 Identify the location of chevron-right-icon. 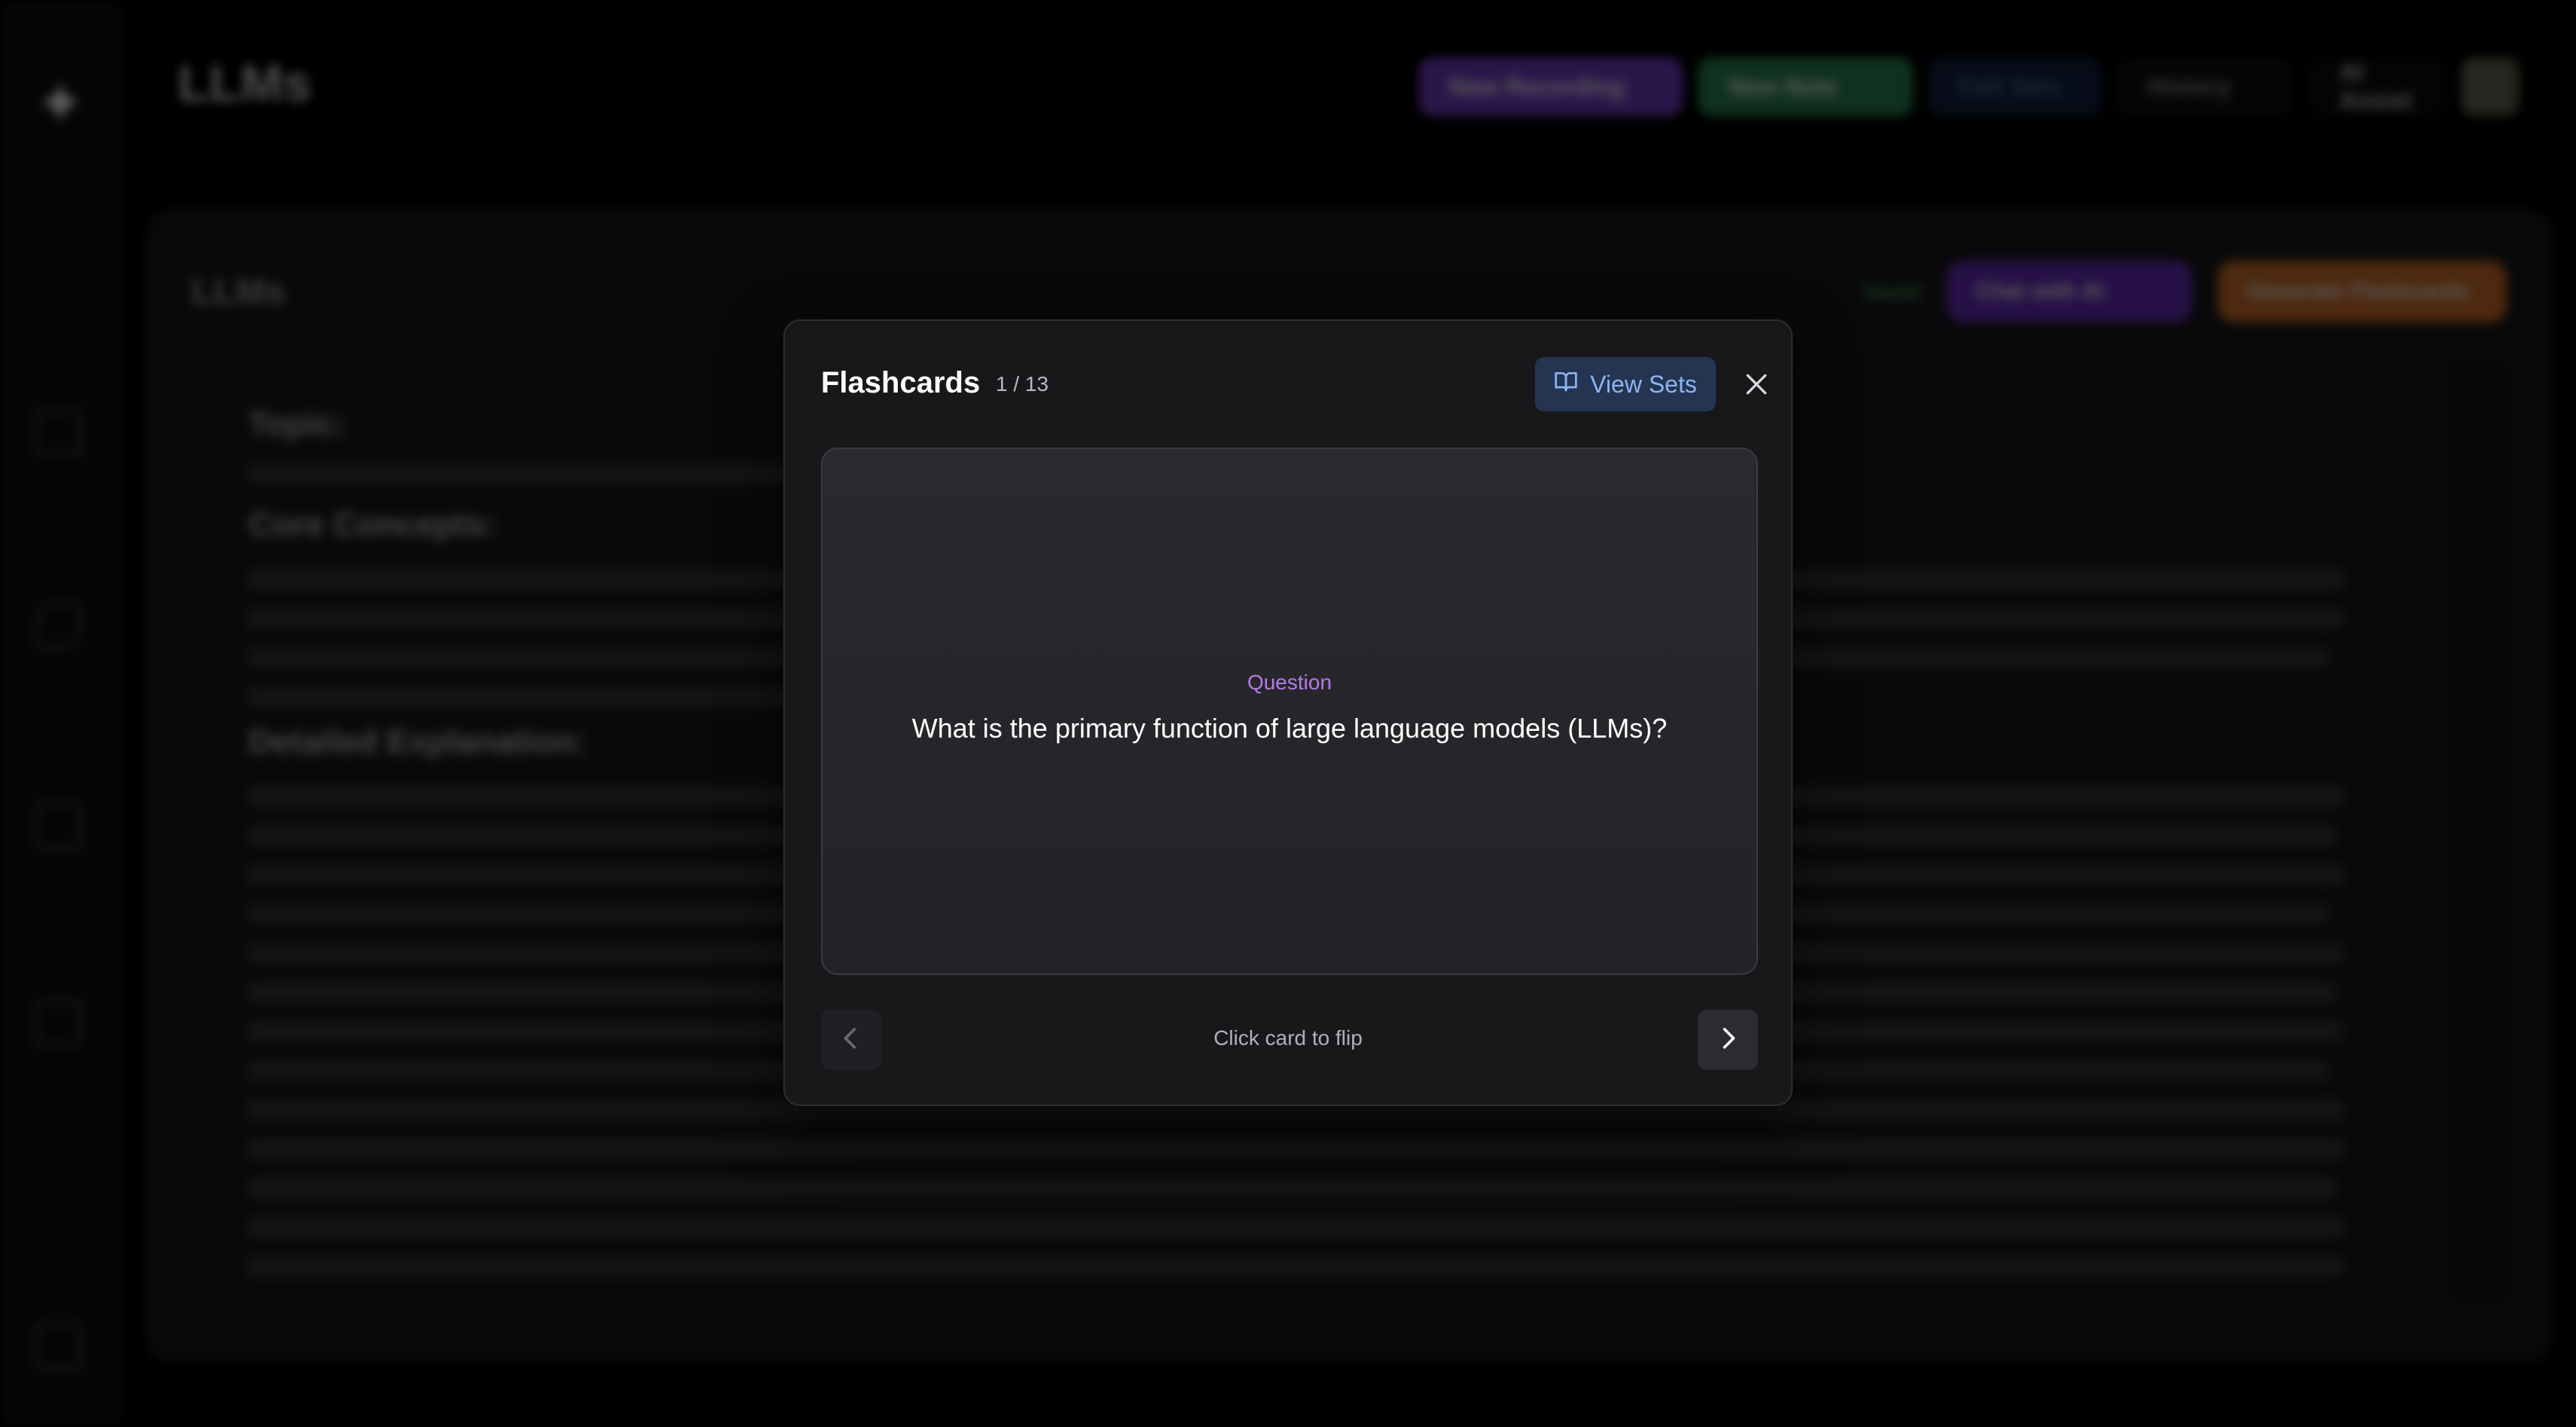
(1728, 1040).